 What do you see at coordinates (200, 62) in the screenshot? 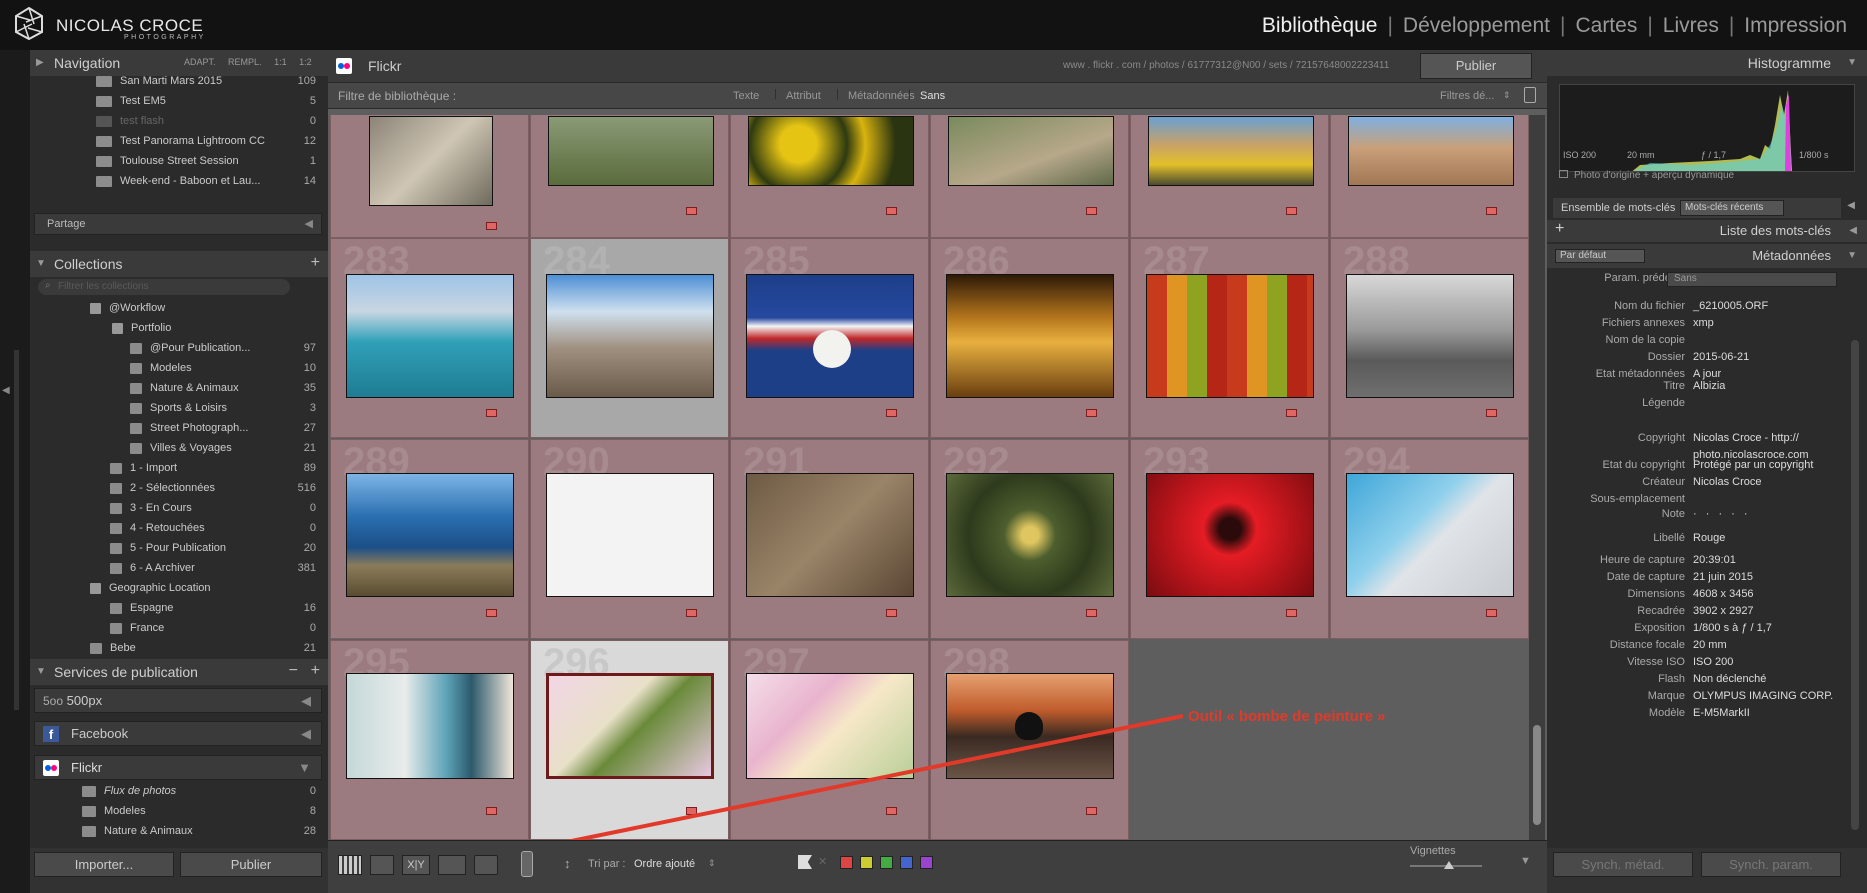
I see `nav-mode-fit: ADAPT.` at bounding box center [200, 62].